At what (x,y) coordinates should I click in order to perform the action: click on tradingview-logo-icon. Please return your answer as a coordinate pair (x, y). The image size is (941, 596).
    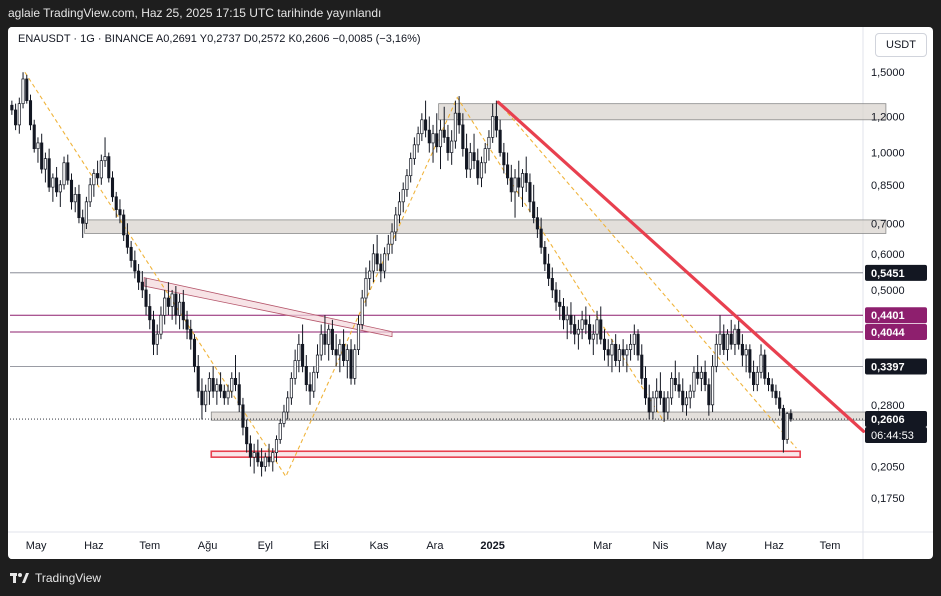
    Looking at the image, I should click on (19, 578).